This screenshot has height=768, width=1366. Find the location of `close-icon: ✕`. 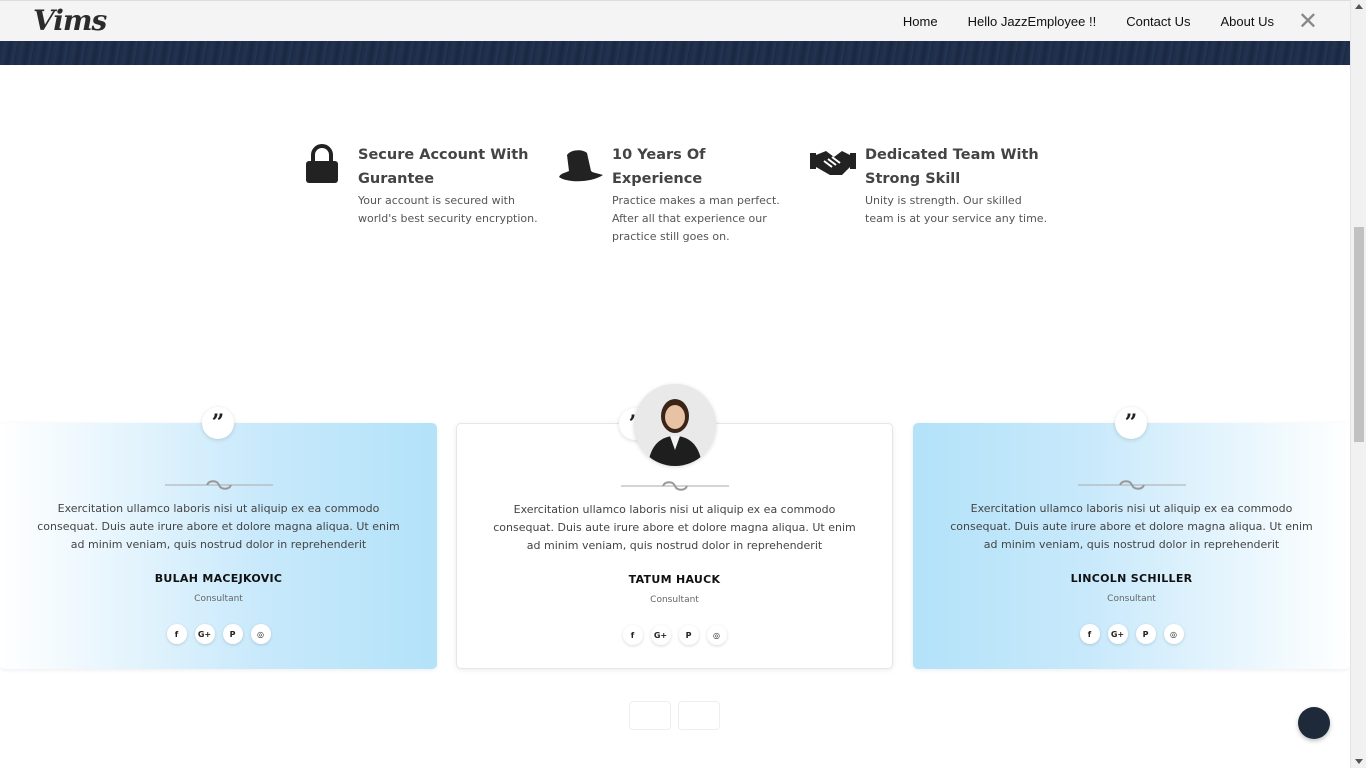

close-icon: ✕ is located at coordinates (1308, 21).